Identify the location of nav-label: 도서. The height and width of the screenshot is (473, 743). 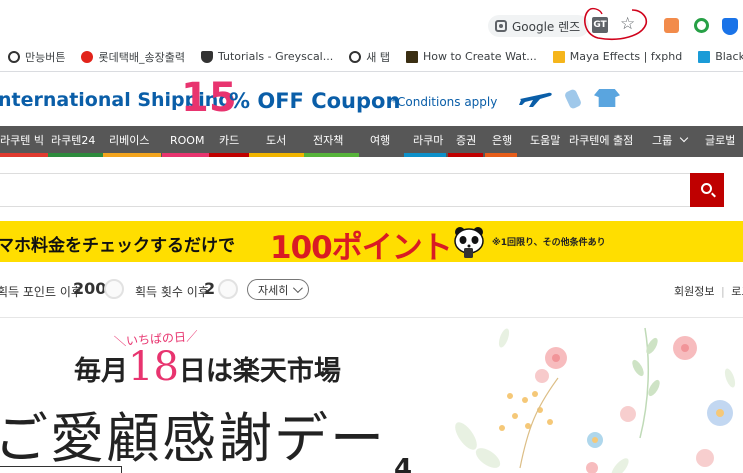
(276, 140).